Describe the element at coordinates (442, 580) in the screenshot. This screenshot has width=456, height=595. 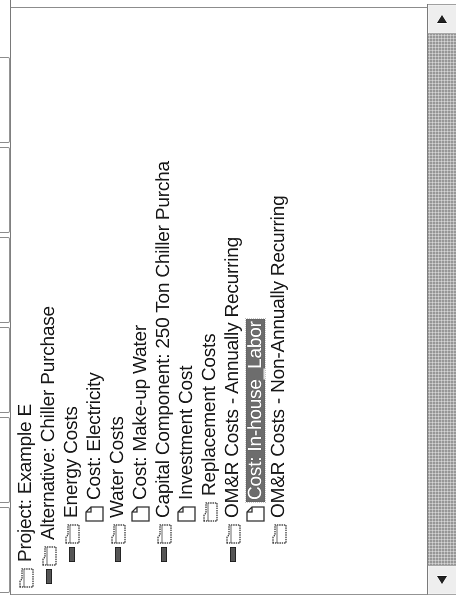
I see `scroll-left-icon` at that location.